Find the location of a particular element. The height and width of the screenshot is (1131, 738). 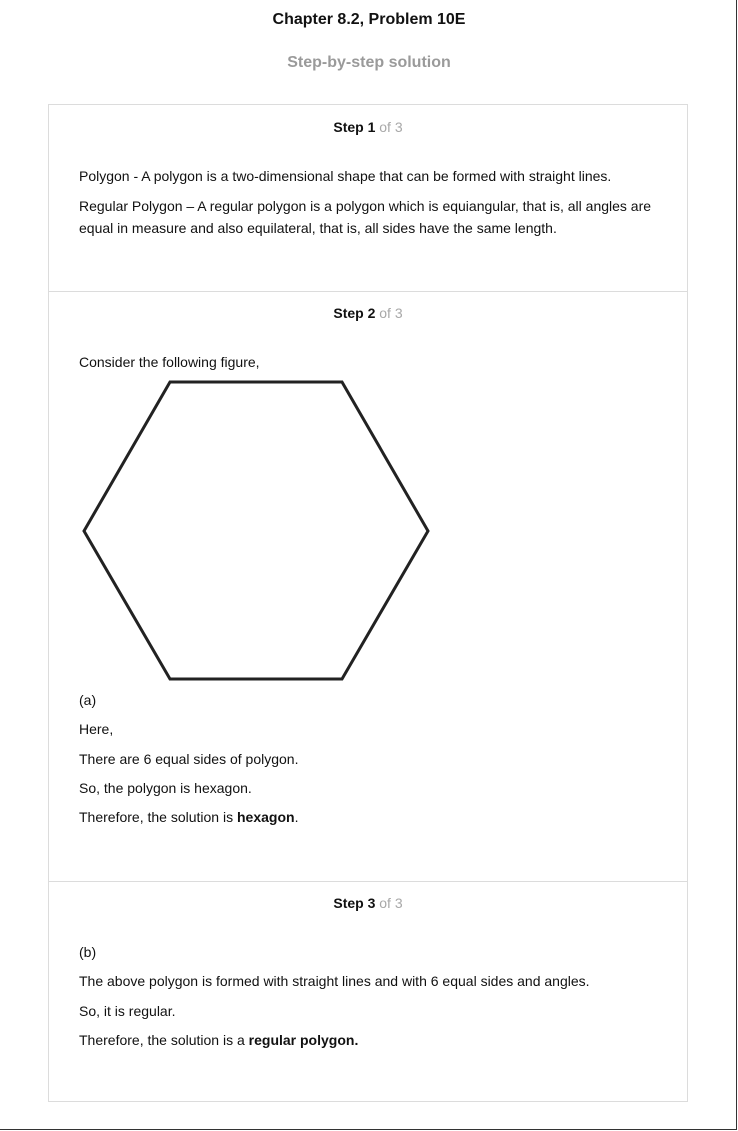

step-3-label: Step 3 is located at coordinates (354, 903).